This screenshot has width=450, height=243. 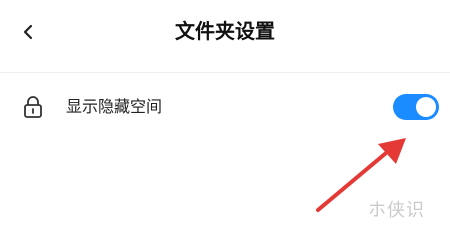 What do you see at coordinates (225, 31) in the screenshot?
I see `page-title: 文件夹设置` at bounding box center [225, 31].